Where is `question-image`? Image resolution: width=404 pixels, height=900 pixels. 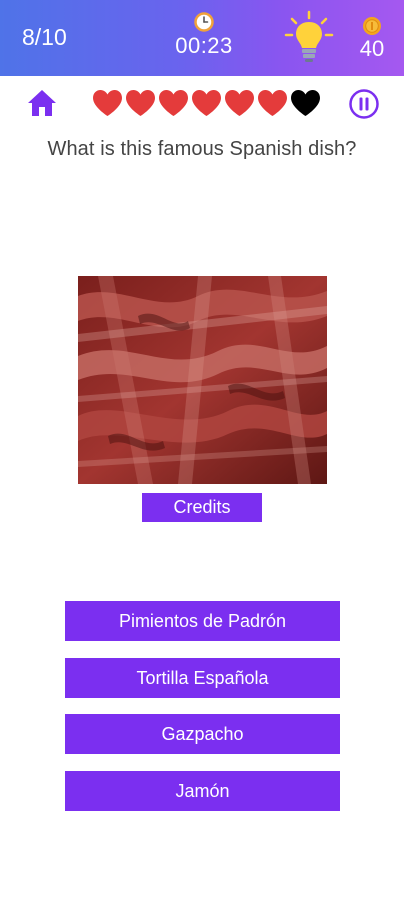 question-image is located at coordinates (202, 380).